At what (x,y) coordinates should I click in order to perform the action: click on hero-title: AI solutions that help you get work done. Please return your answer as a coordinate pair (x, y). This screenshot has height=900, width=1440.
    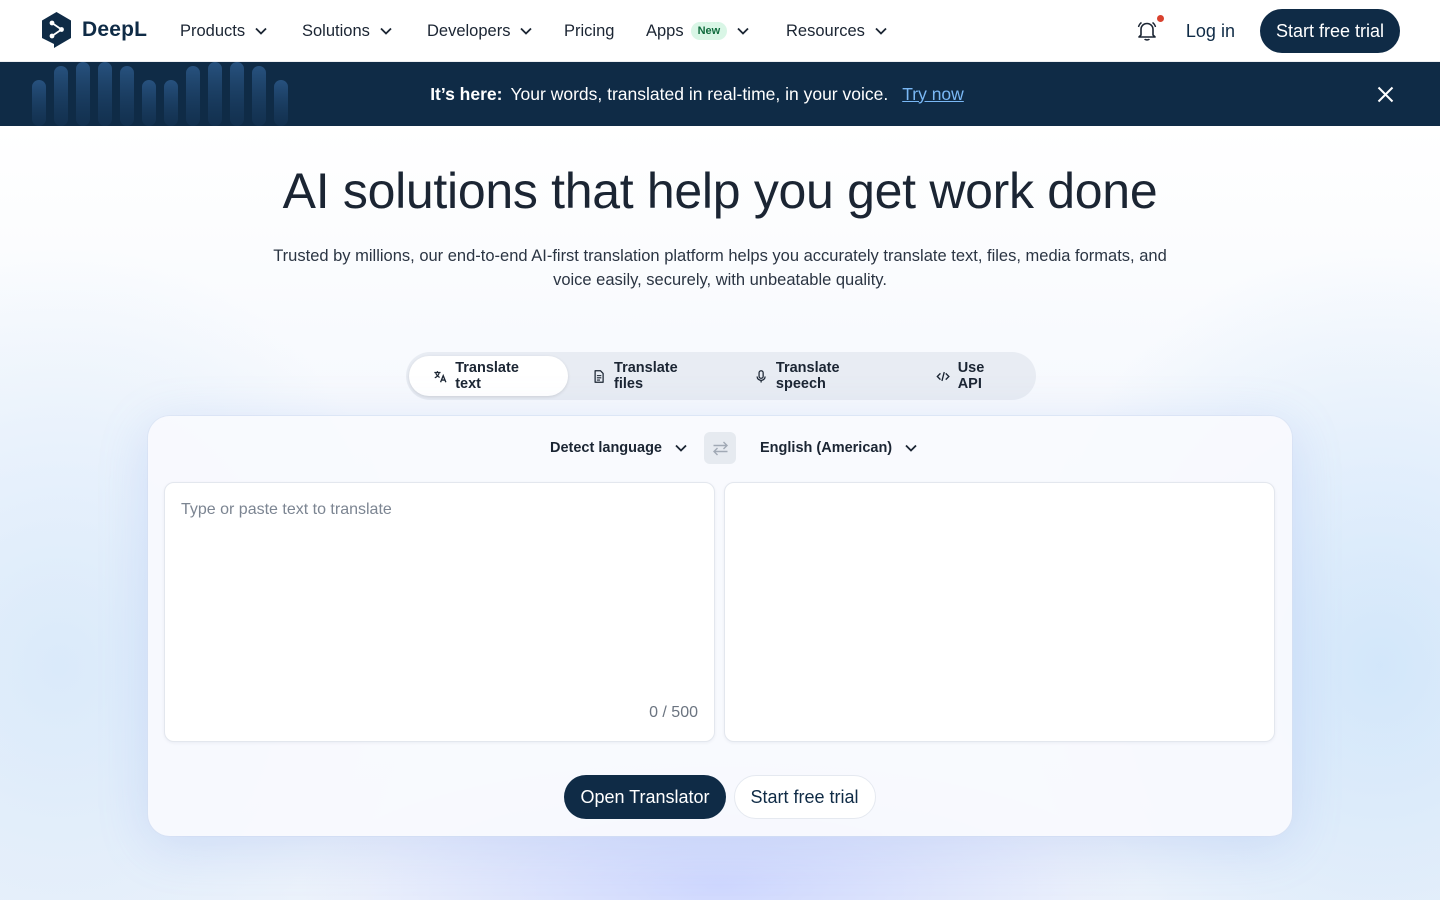
    Looking at the image, I should click on (720, 191).